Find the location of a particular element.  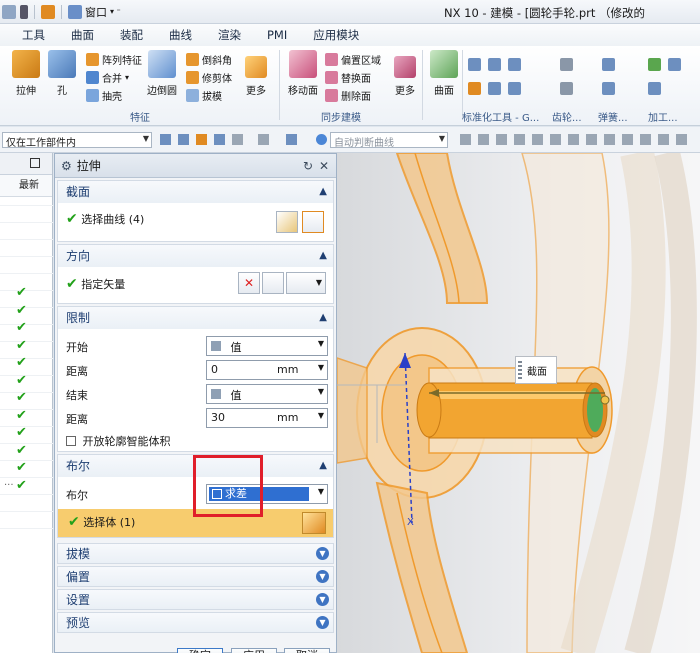

sketch-section-button is located at coordinates (287, 222).